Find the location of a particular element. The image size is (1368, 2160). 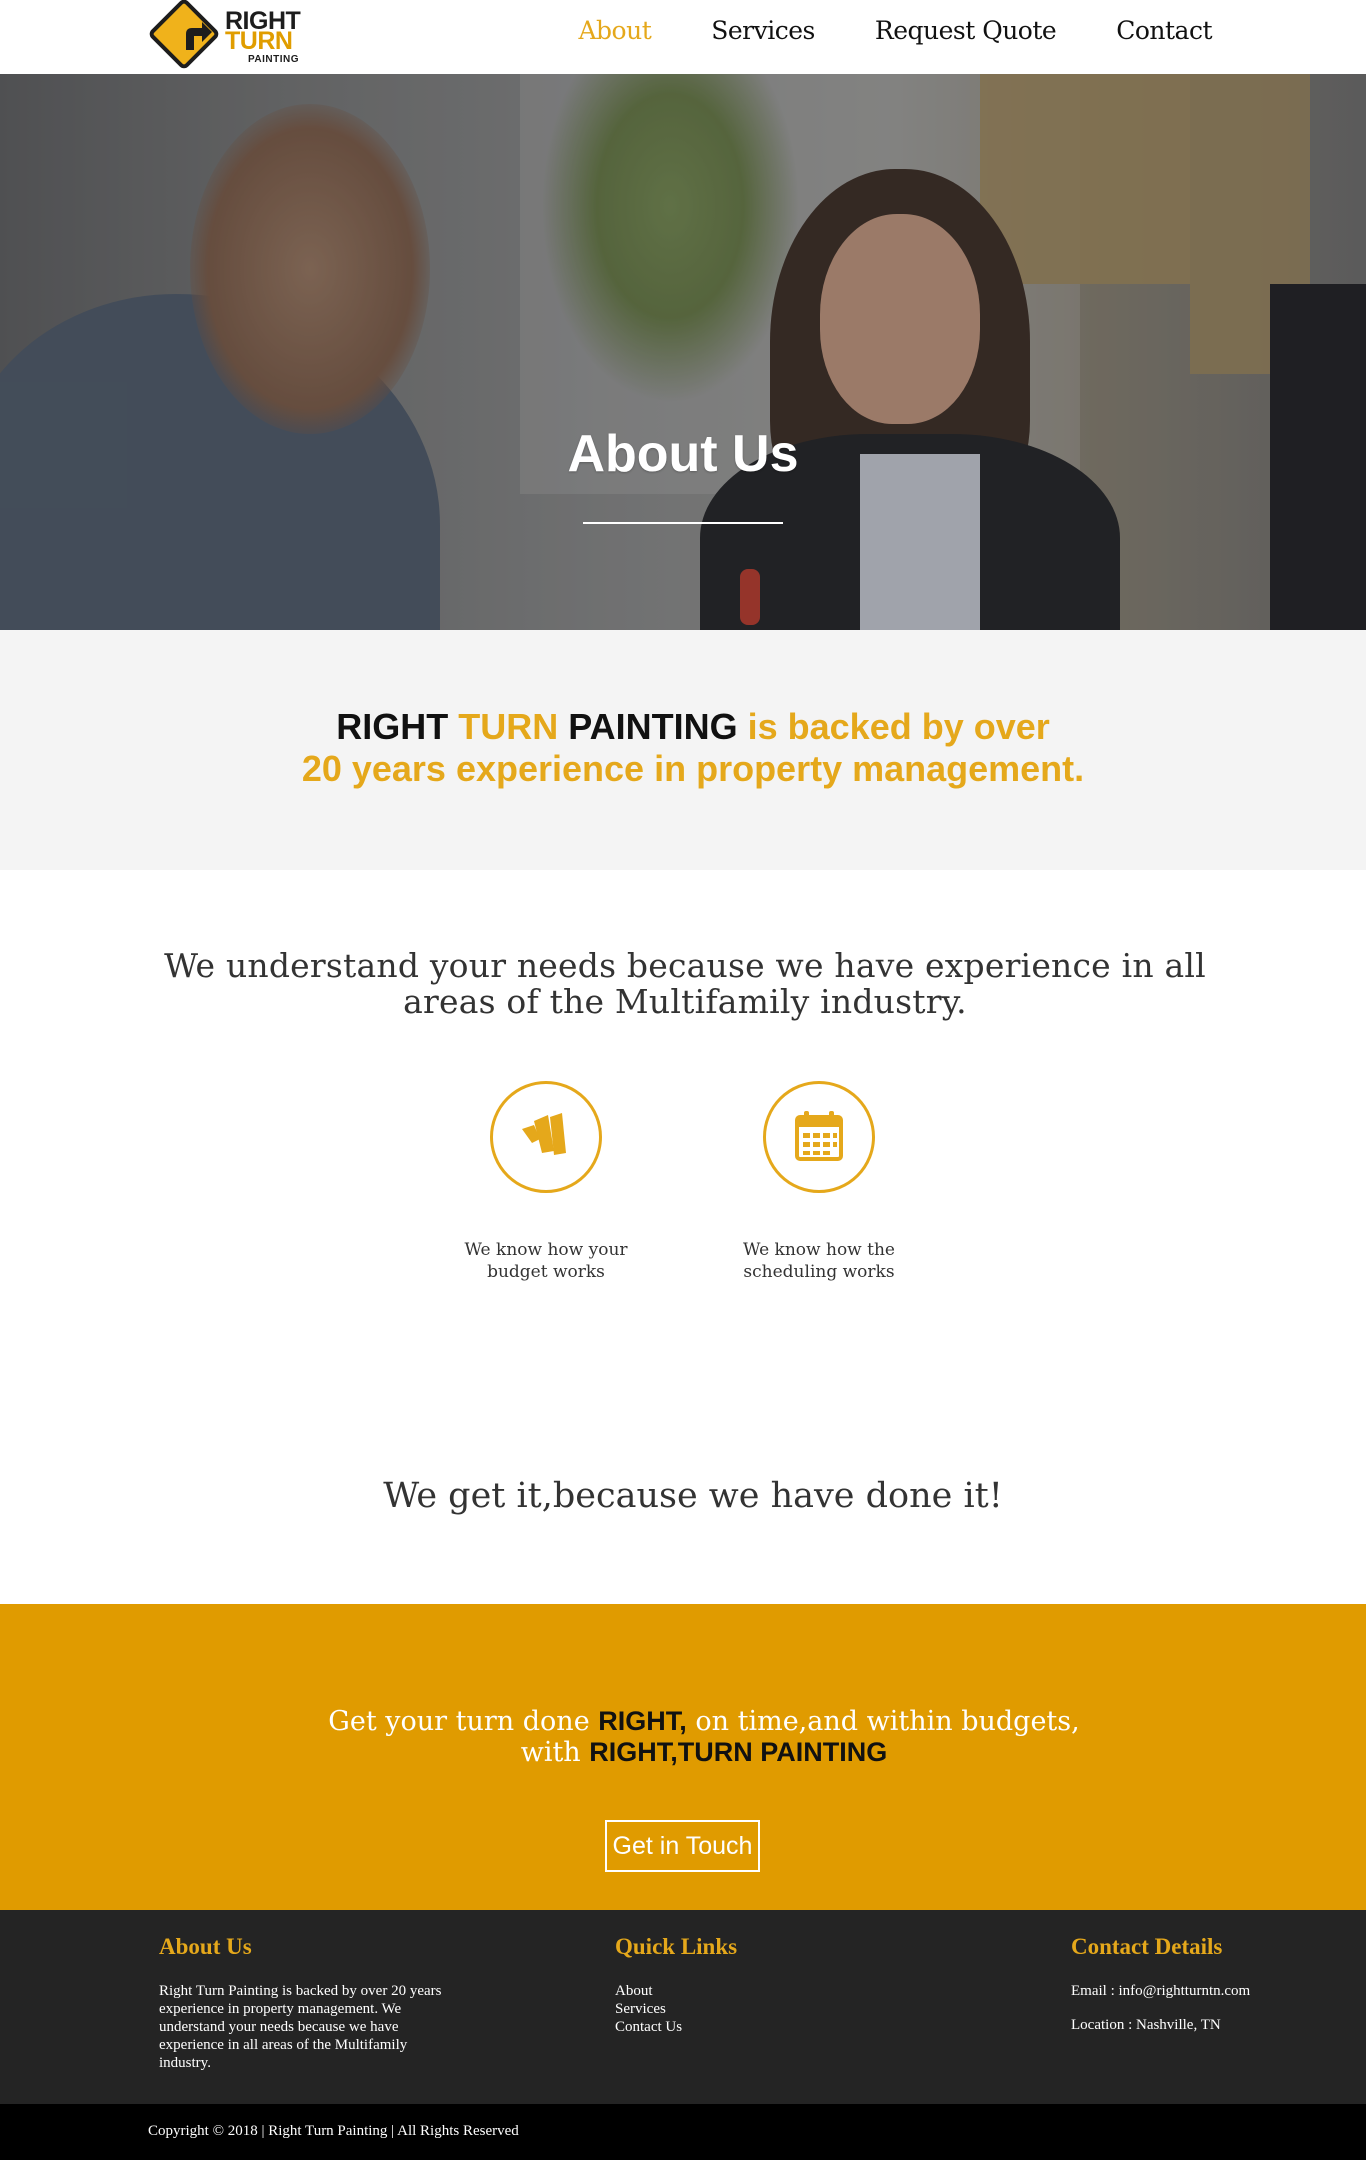

feature-label-line1: We know how the is located at coordinates (819, 1250).